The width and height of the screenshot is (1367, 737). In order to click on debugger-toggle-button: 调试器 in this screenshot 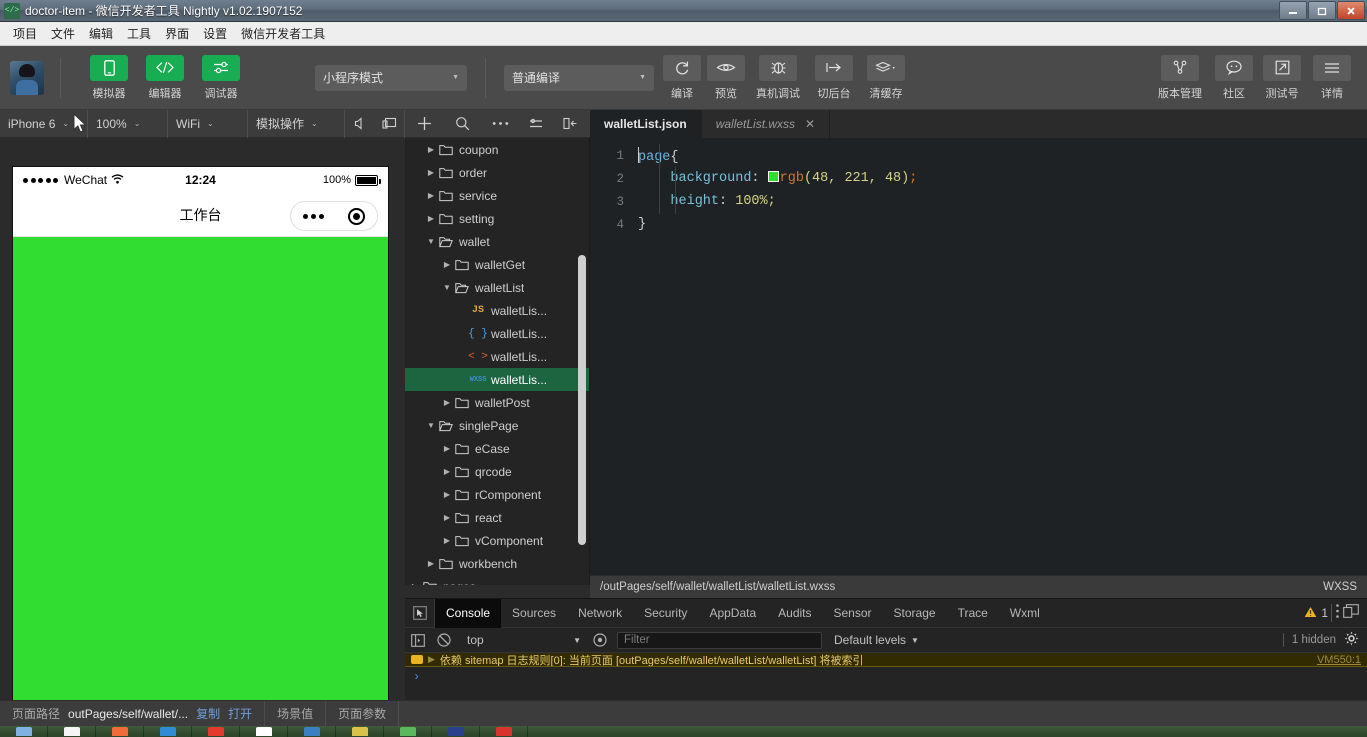, I will do `click(221, 77)`.